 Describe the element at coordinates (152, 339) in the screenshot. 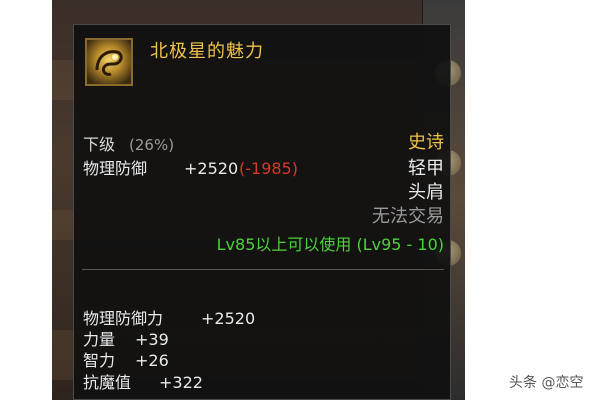

I see `stat-value-strength: +39` at that location.